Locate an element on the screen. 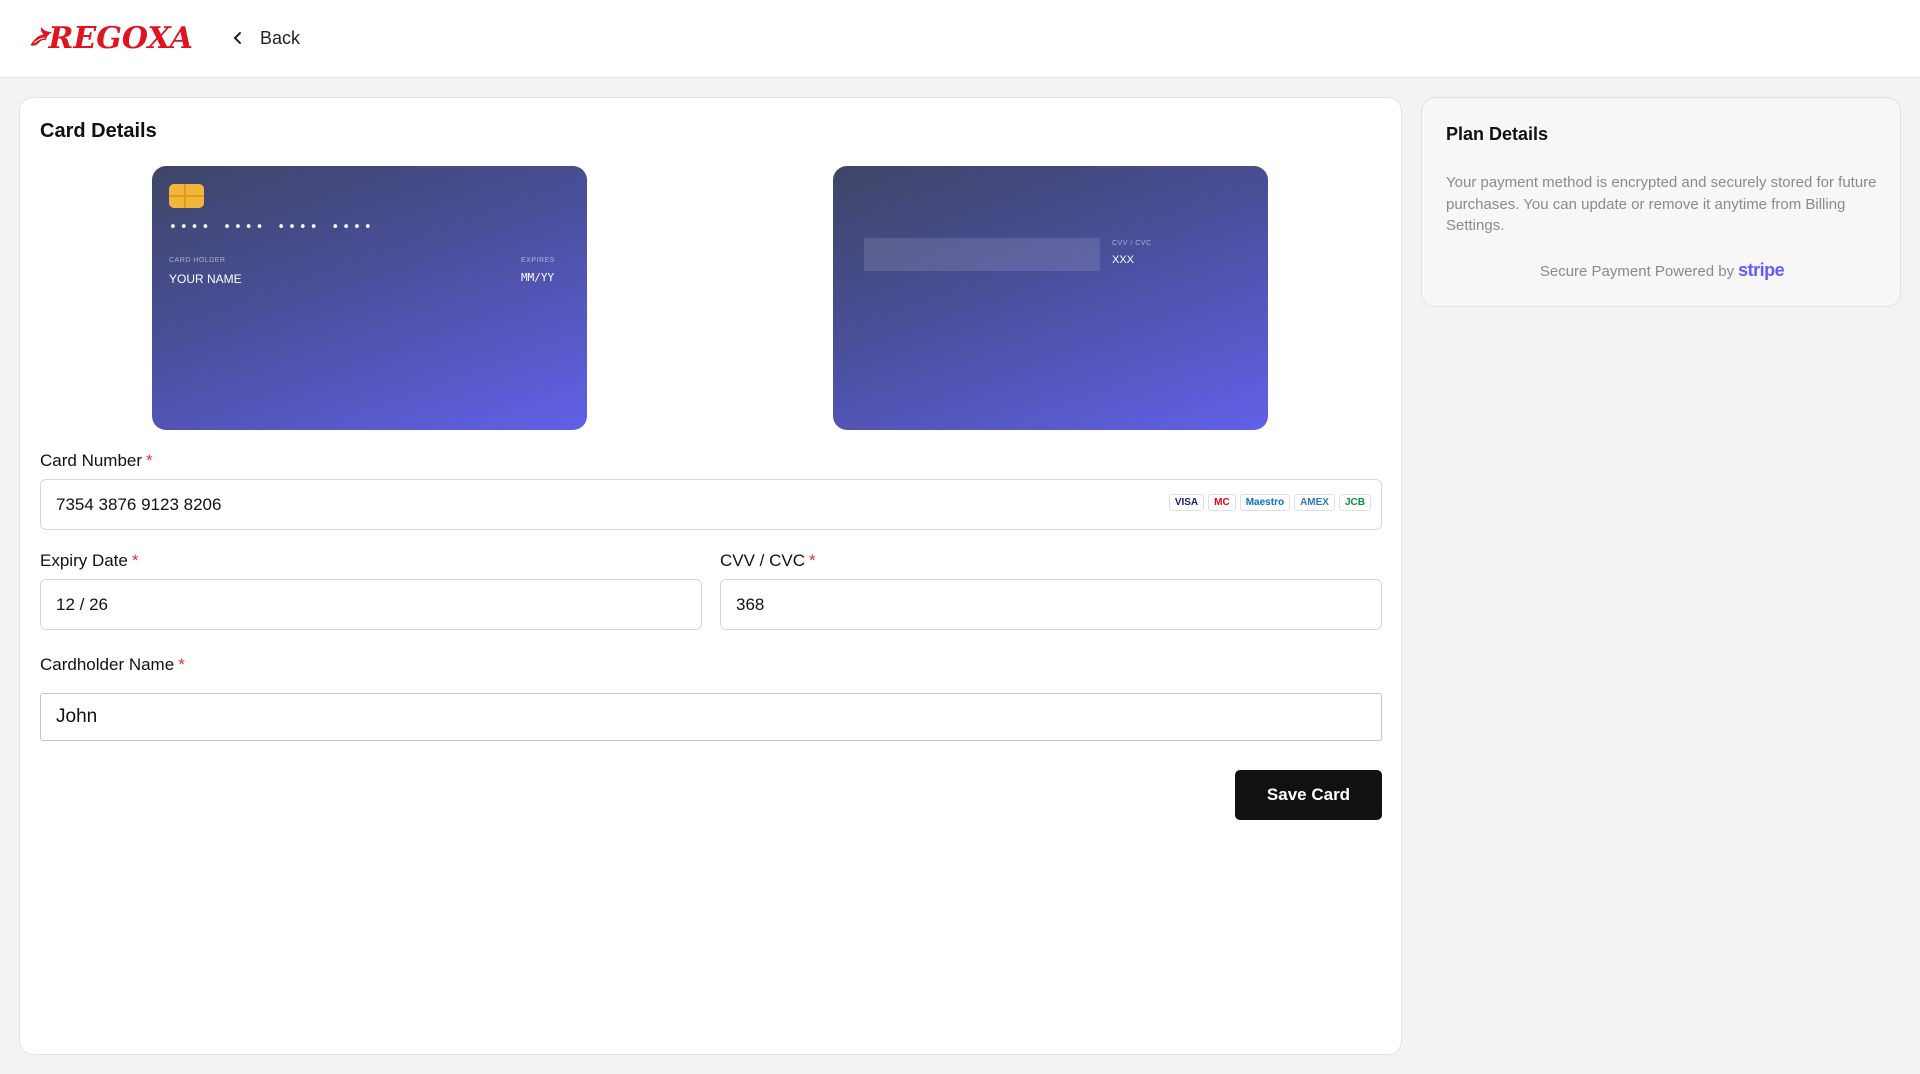 This screenshot has height=1074, width=1920. card-expires-label: EXPIRES is located at coordinates (538, 260).